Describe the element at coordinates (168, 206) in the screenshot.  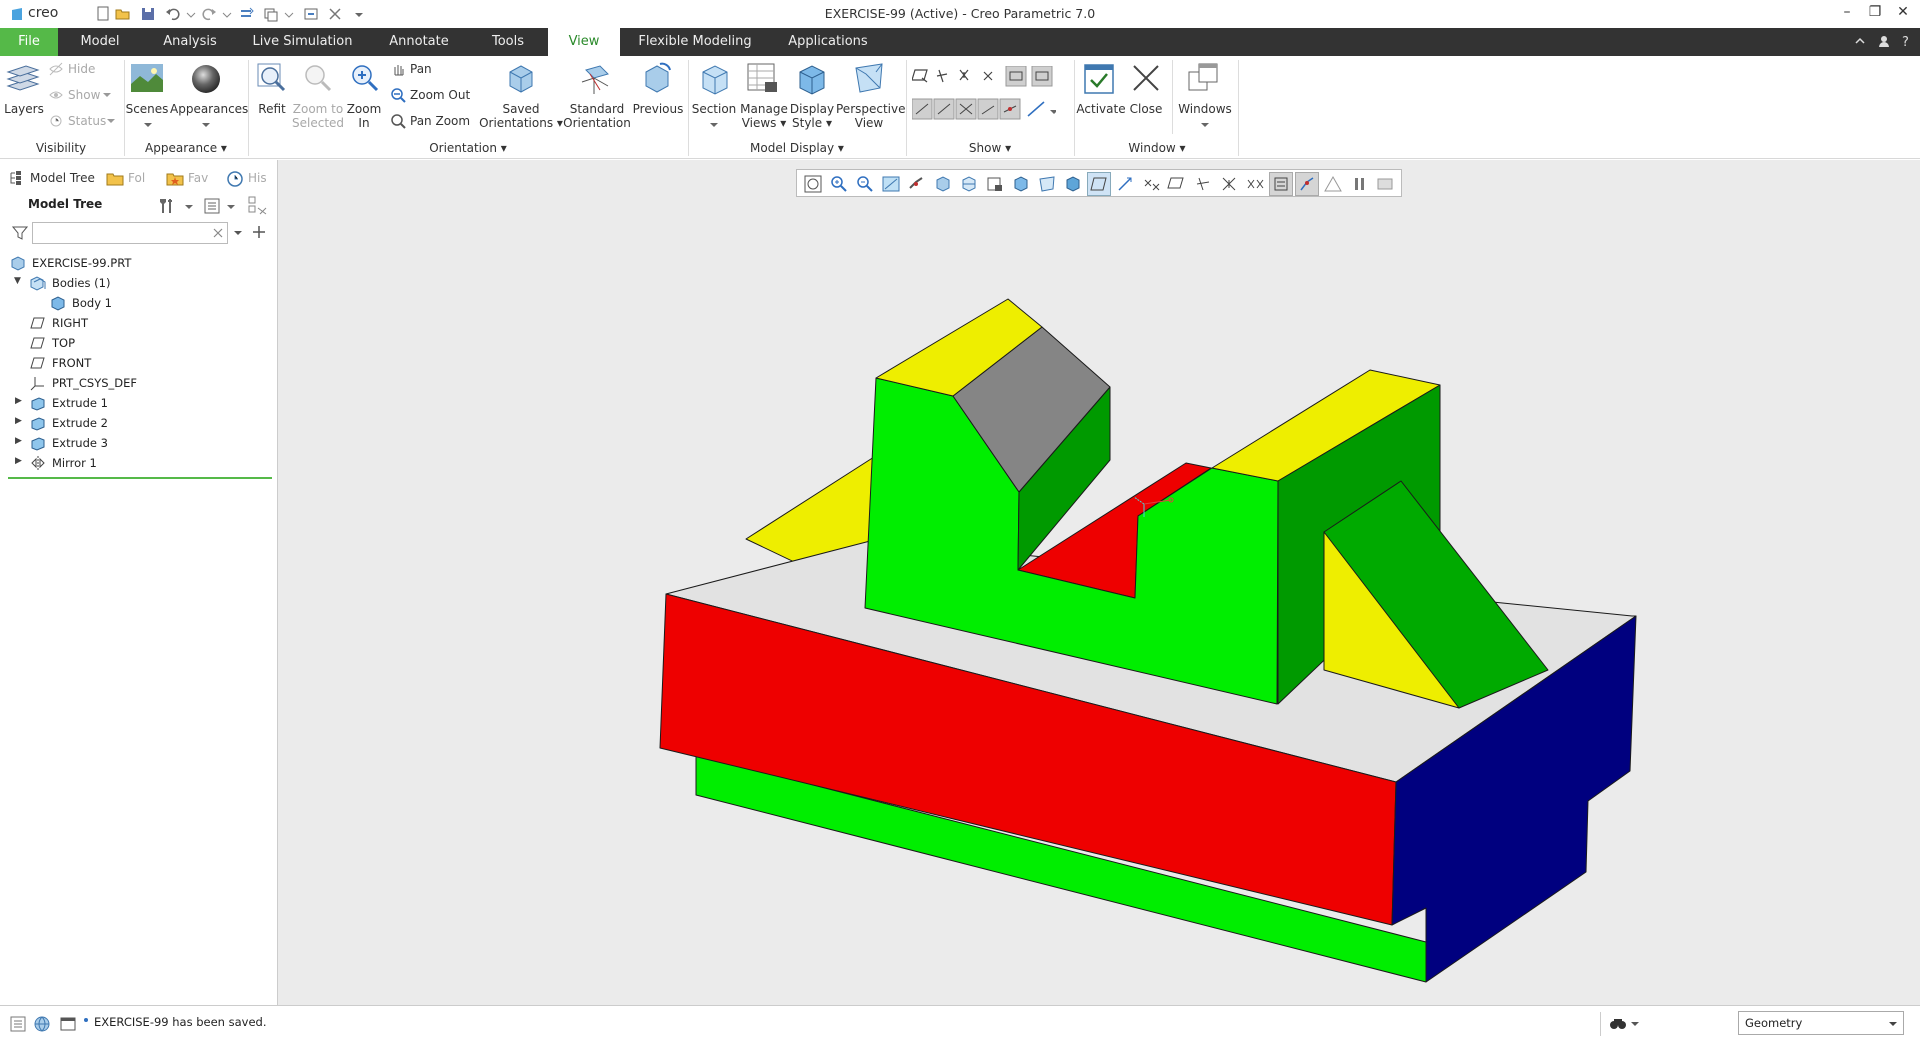
I see `settings-icon` at that location.